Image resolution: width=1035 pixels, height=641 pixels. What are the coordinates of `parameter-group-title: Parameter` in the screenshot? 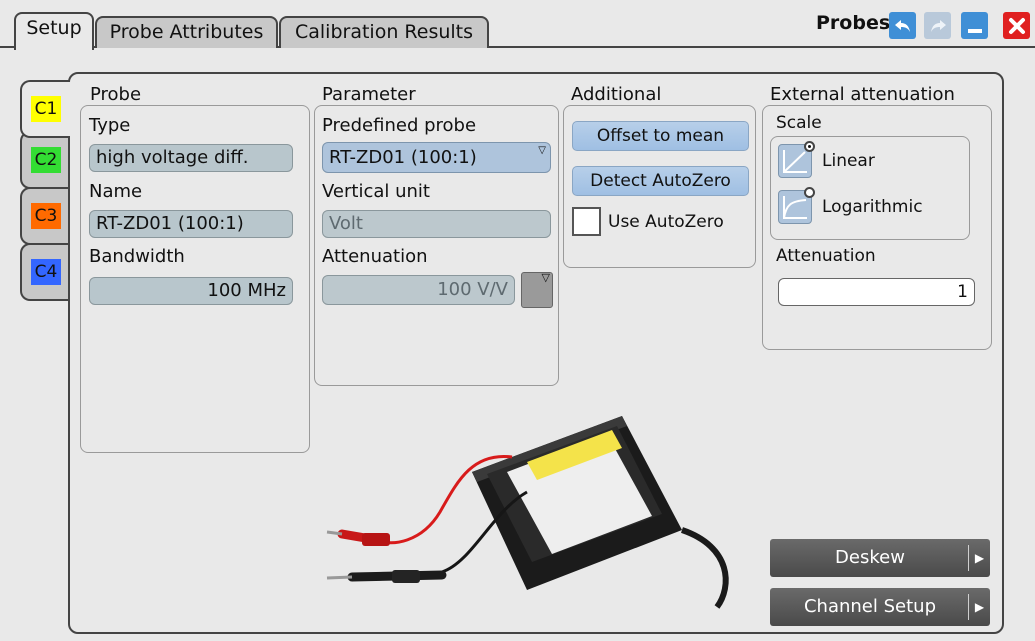 It's located at (369, 94).